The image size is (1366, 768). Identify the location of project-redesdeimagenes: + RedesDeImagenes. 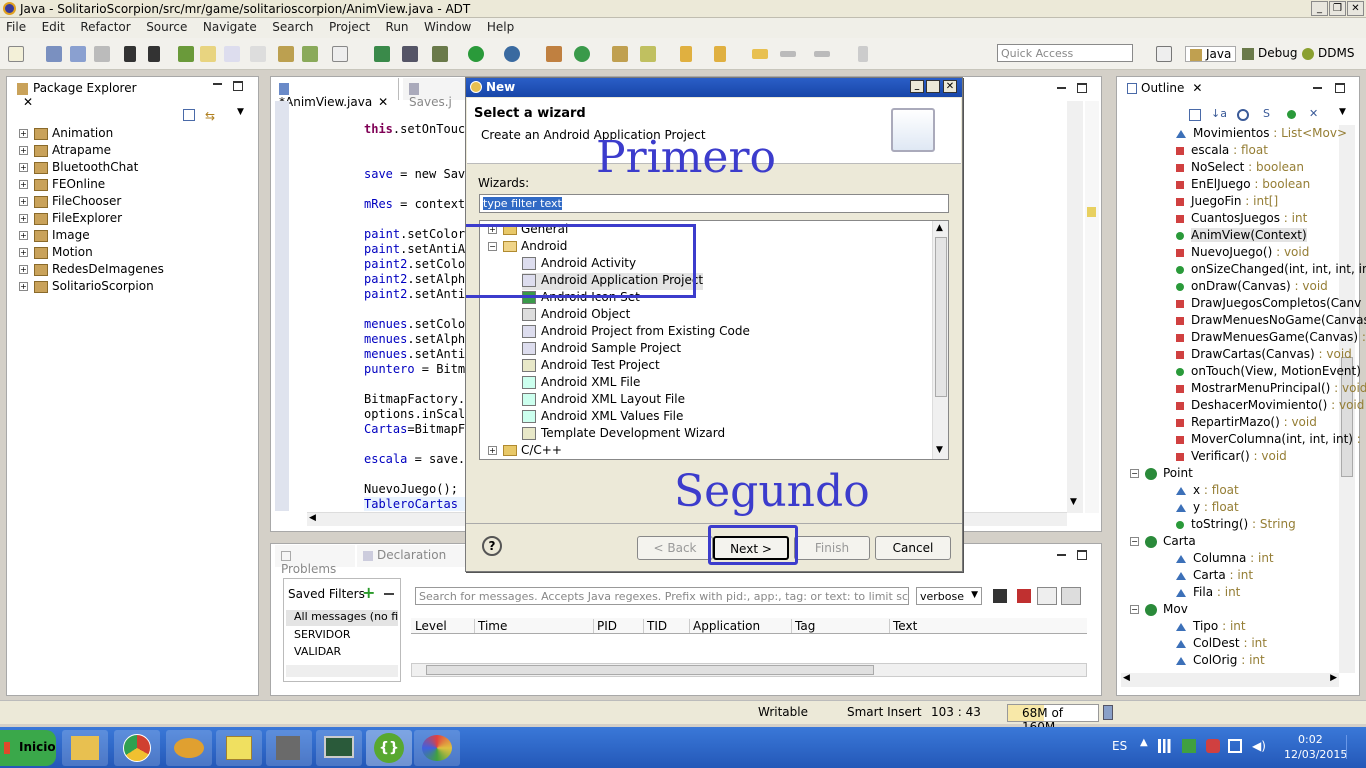
(91, 270).